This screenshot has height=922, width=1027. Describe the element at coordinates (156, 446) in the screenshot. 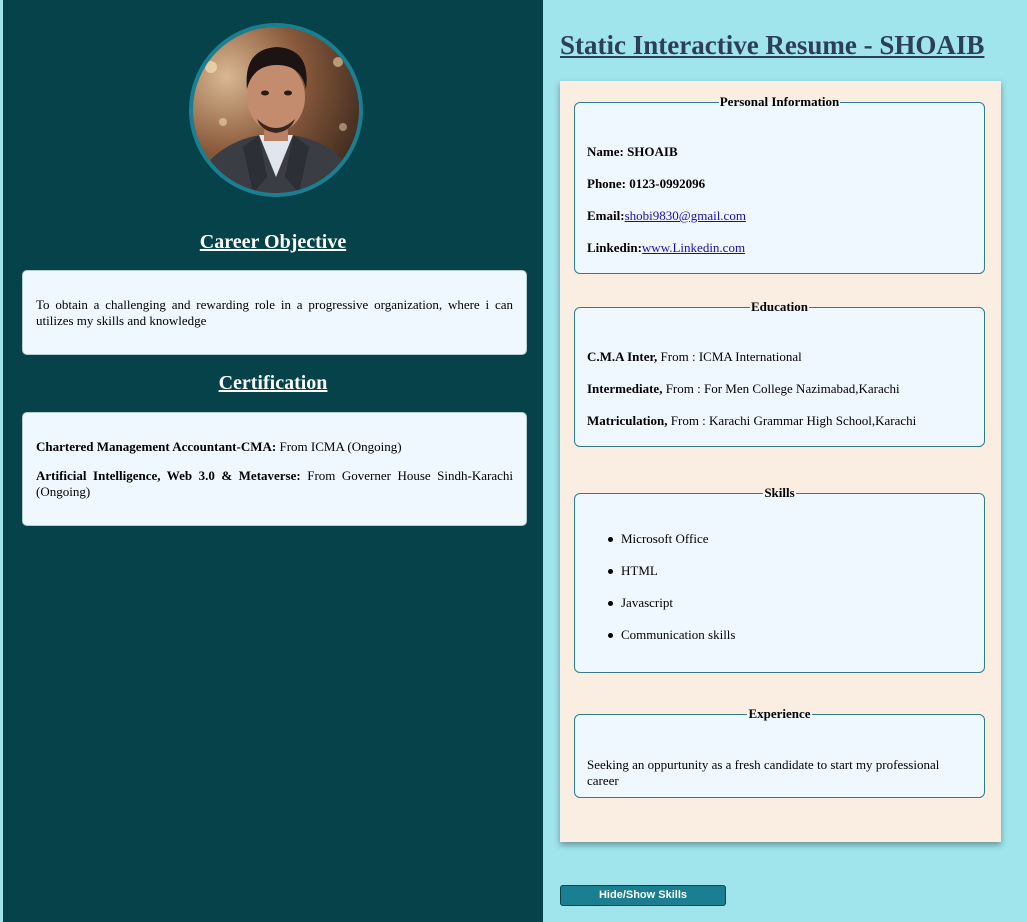

I see `certification-name: Chartered Management Accountant-CMA:` at that location.